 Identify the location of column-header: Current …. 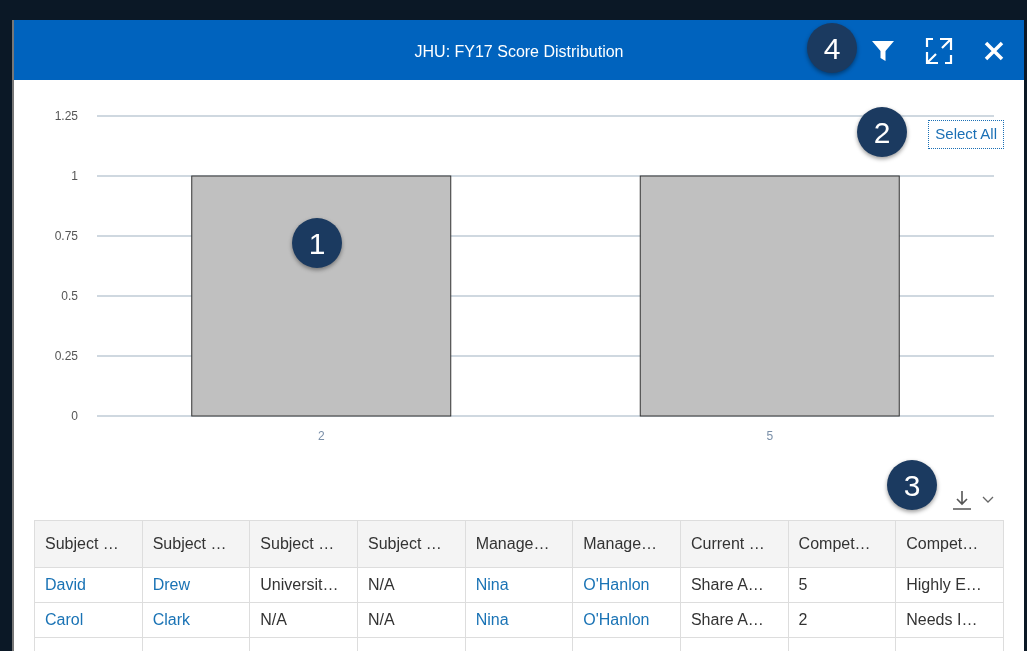
(734, 544).